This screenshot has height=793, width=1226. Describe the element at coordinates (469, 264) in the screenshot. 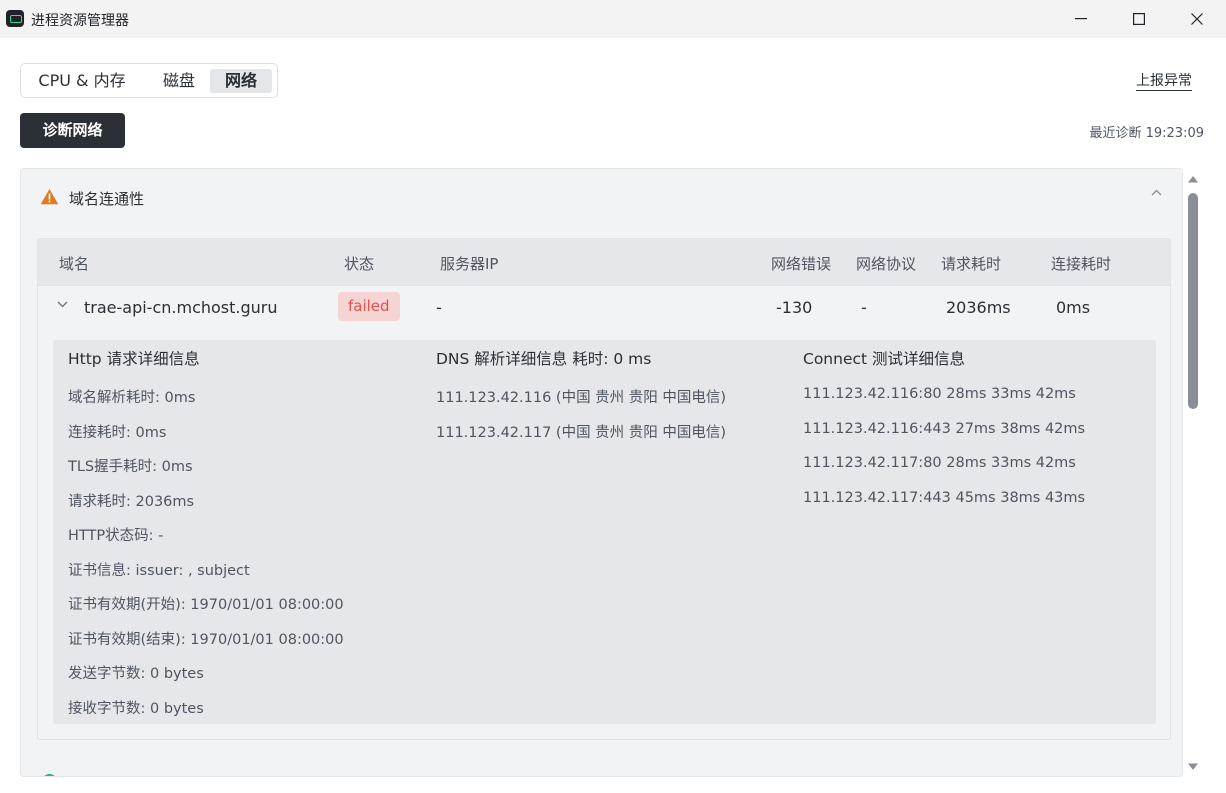

I see `column-header-server-ip: 服务器IP` at that location.